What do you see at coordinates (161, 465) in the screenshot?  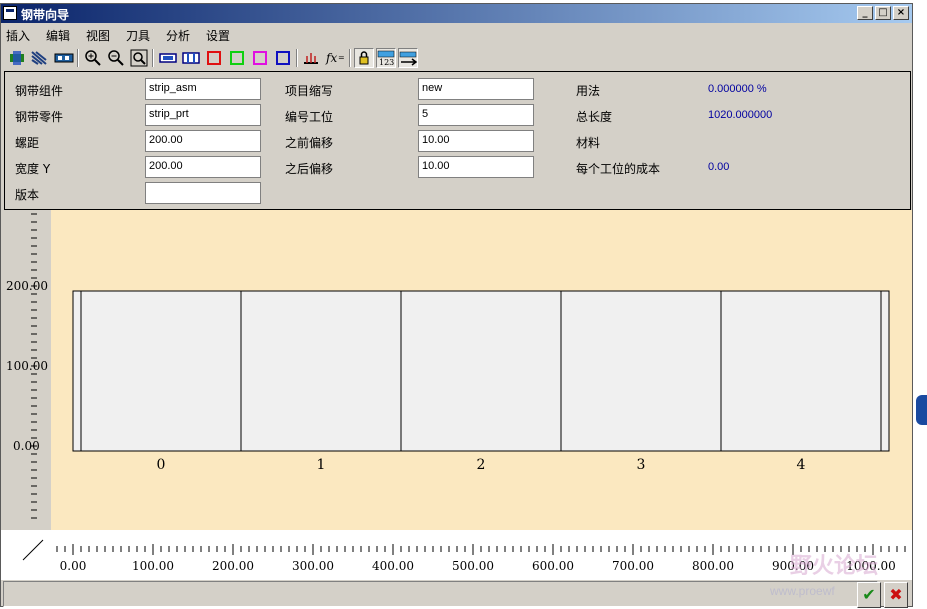 I see `station-label-0: 0` at bounding box center [161, 465].